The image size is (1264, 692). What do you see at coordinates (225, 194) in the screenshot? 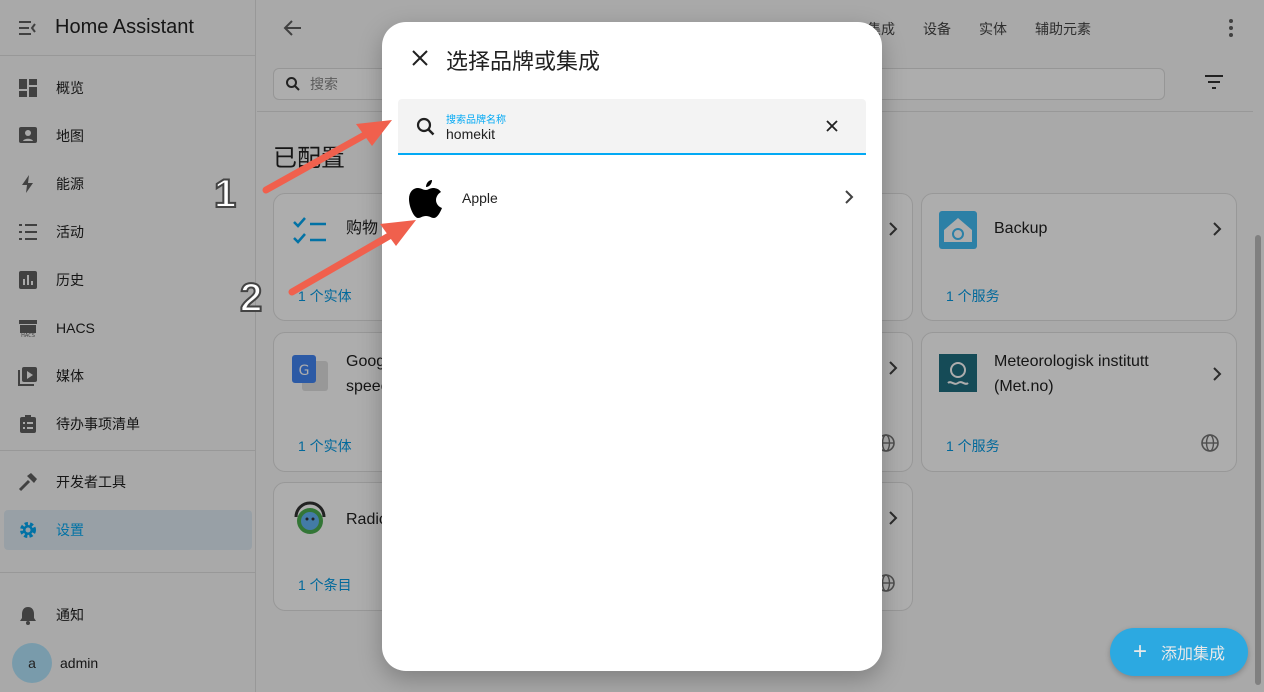
I see `annotation-step-1: 1` at bounding box center [225, 194].